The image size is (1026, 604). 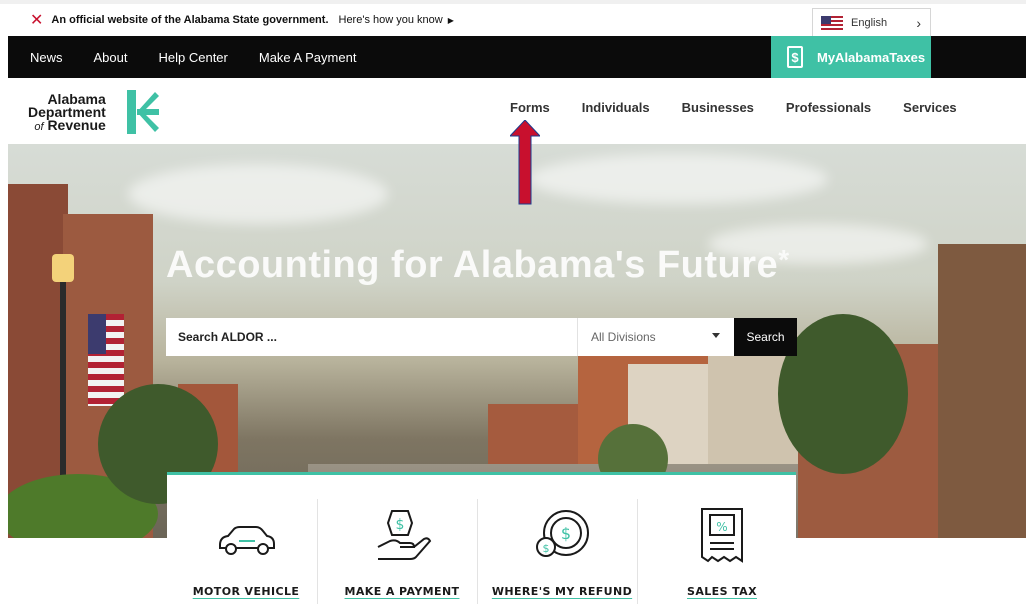 What do you see at coordinates (67, 113) in the screenshot?
I see `logo-text: Alabama Department of Revenue` at bounding box center [67, 113].